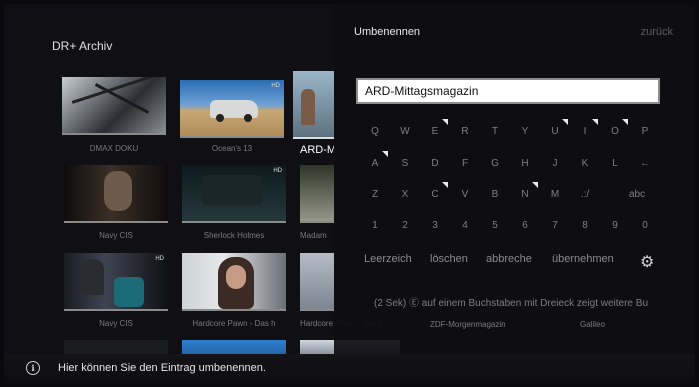  Describe the element at coordinates (422, 91) in the screenshot. I see `name-input-value: ARD-Mittagsmagazin` at that location.